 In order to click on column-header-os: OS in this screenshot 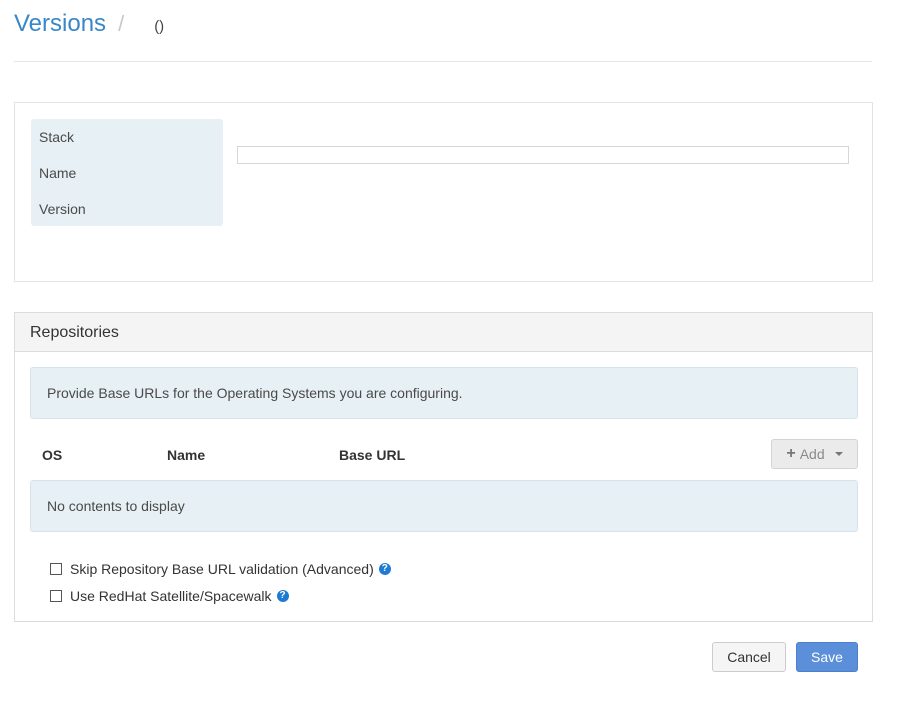, I will do `click(52, 455)`.